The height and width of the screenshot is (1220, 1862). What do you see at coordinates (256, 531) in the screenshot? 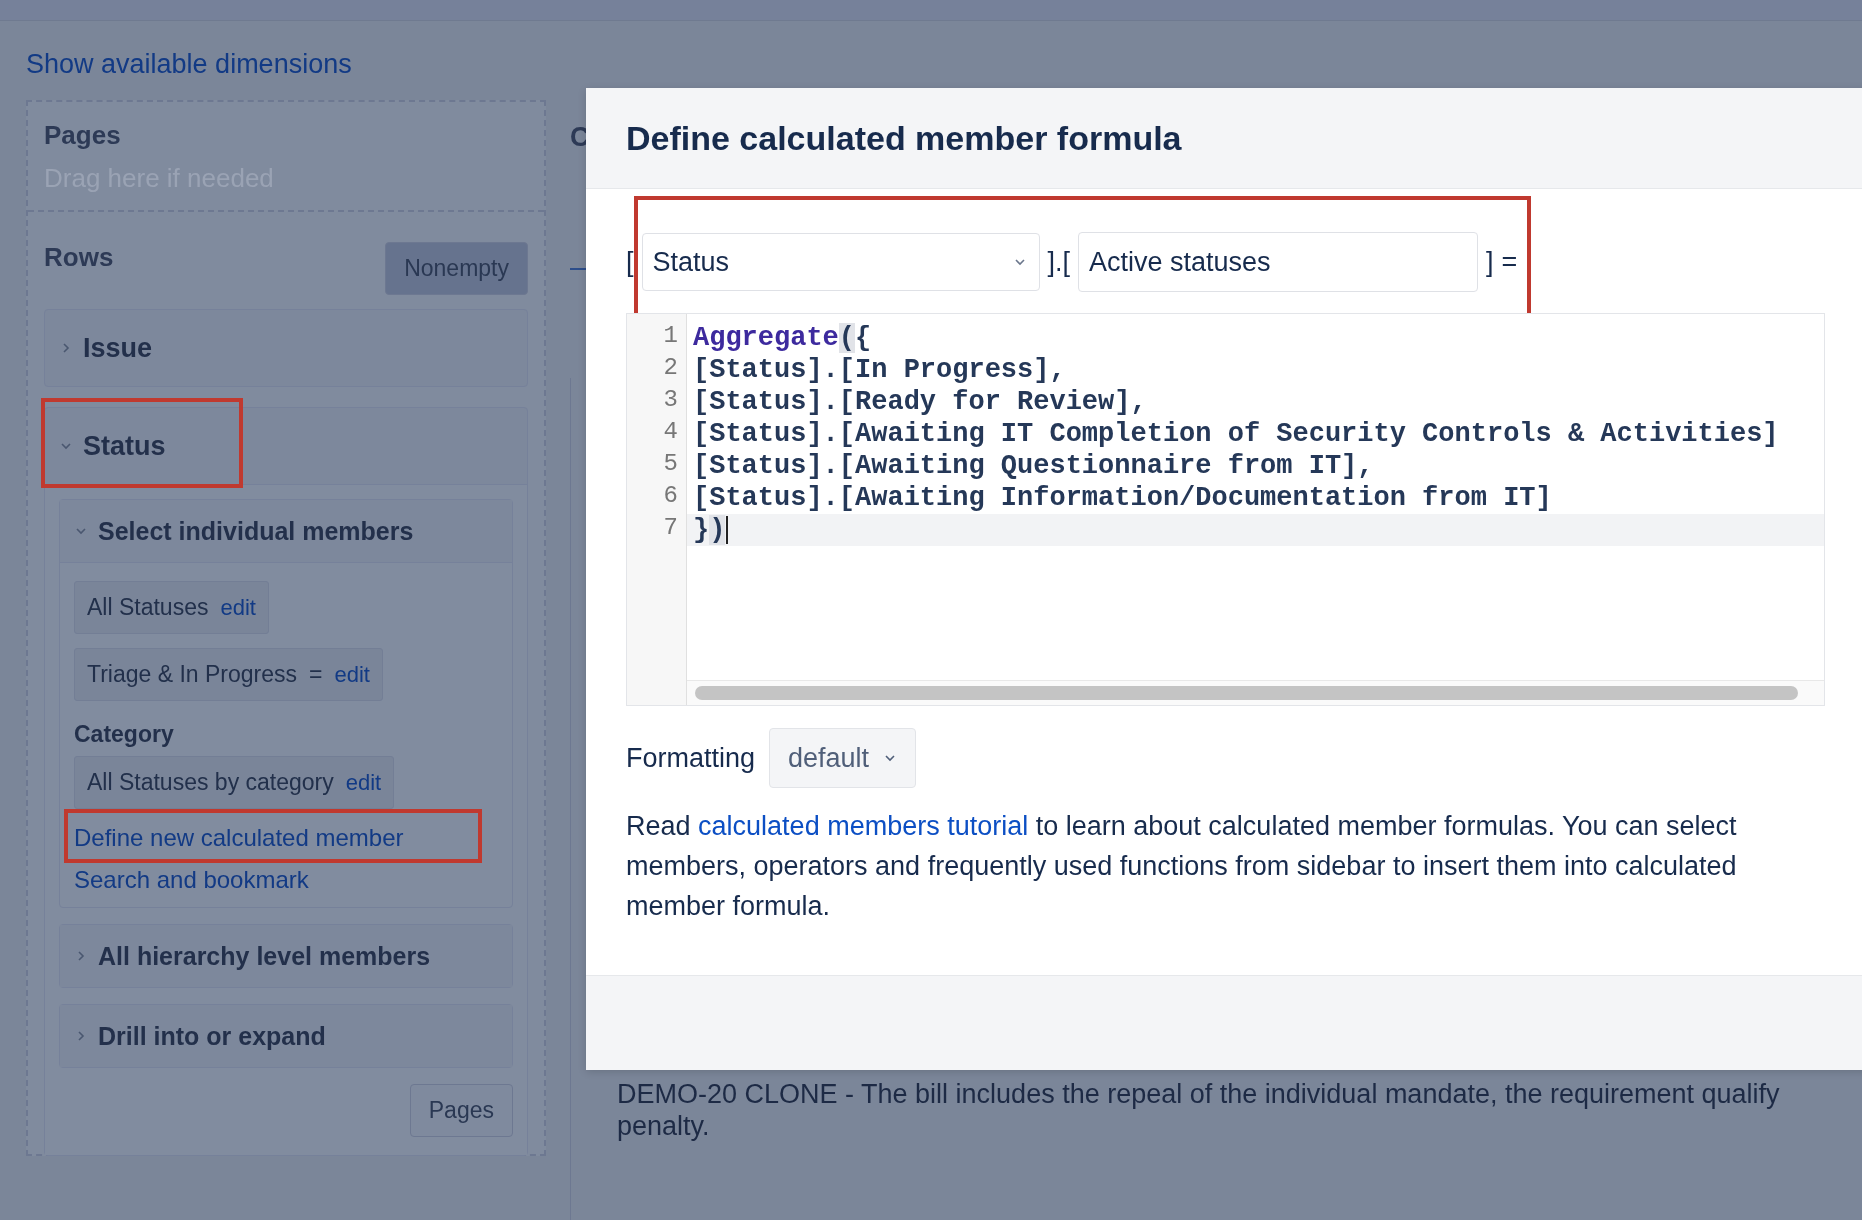
I see `section-name: Select individual members` at bounding box center [256, 531].